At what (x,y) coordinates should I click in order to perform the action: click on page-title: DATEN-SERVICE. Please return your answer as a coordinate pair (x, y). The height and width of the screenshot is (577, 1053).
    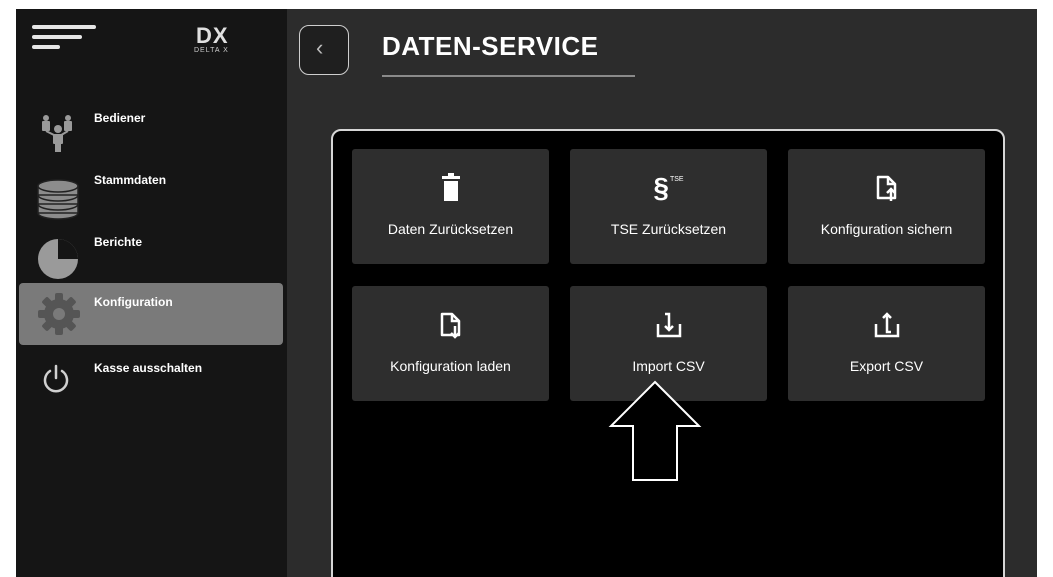
    Looking at the image, I should click on (490, 46).